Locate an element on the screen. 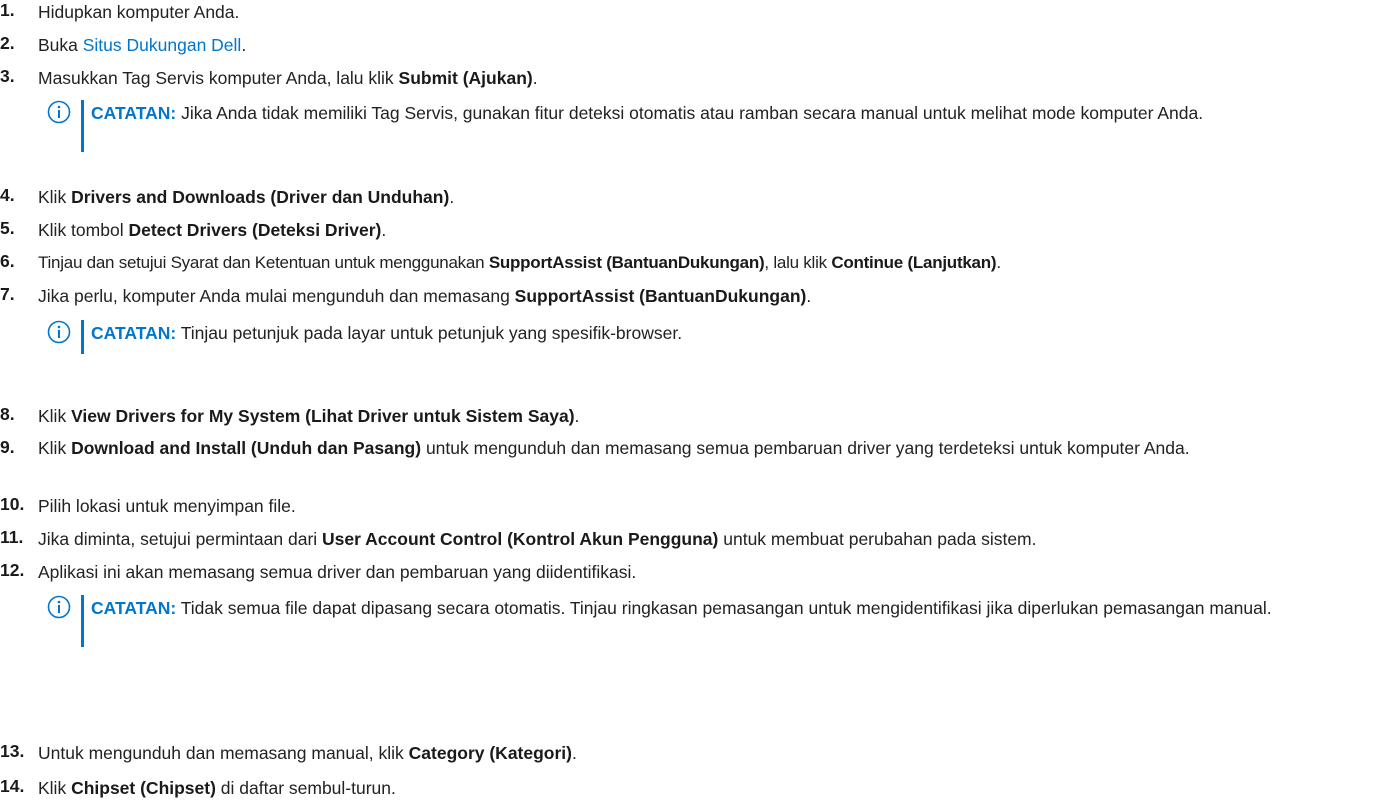 The width and height of the screenshot is (1400, 804). step-emphasis: Download and Install (Unduh dan Pasang) is located at coordinates (246, 448).